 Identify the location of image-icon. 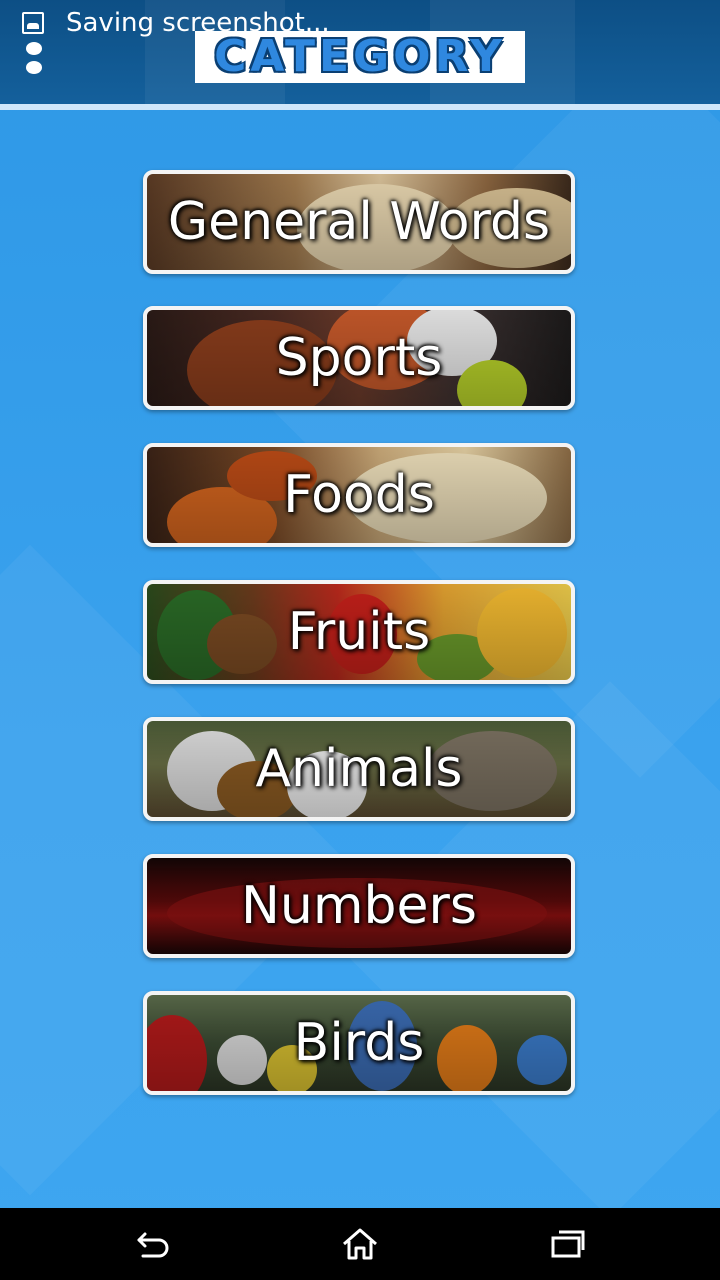
(33, 23).